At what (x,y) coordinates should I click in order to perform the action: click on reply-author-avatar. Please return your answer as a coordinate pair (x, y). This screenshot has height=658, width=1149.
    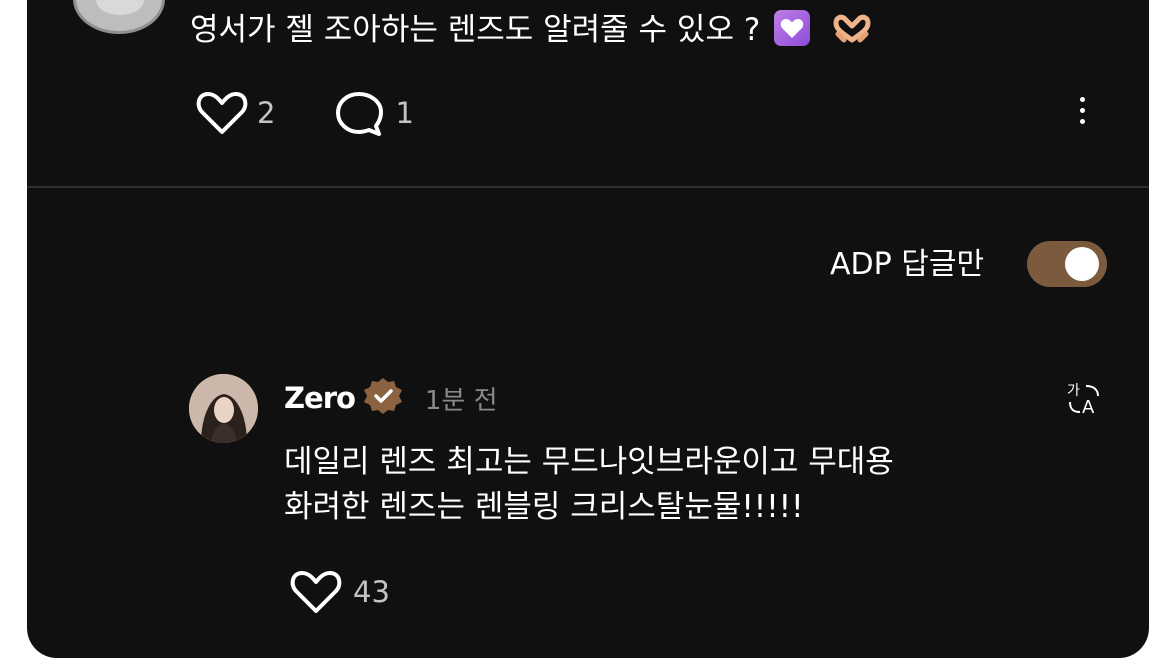
    Looking at the image, I should click on (223, 408).